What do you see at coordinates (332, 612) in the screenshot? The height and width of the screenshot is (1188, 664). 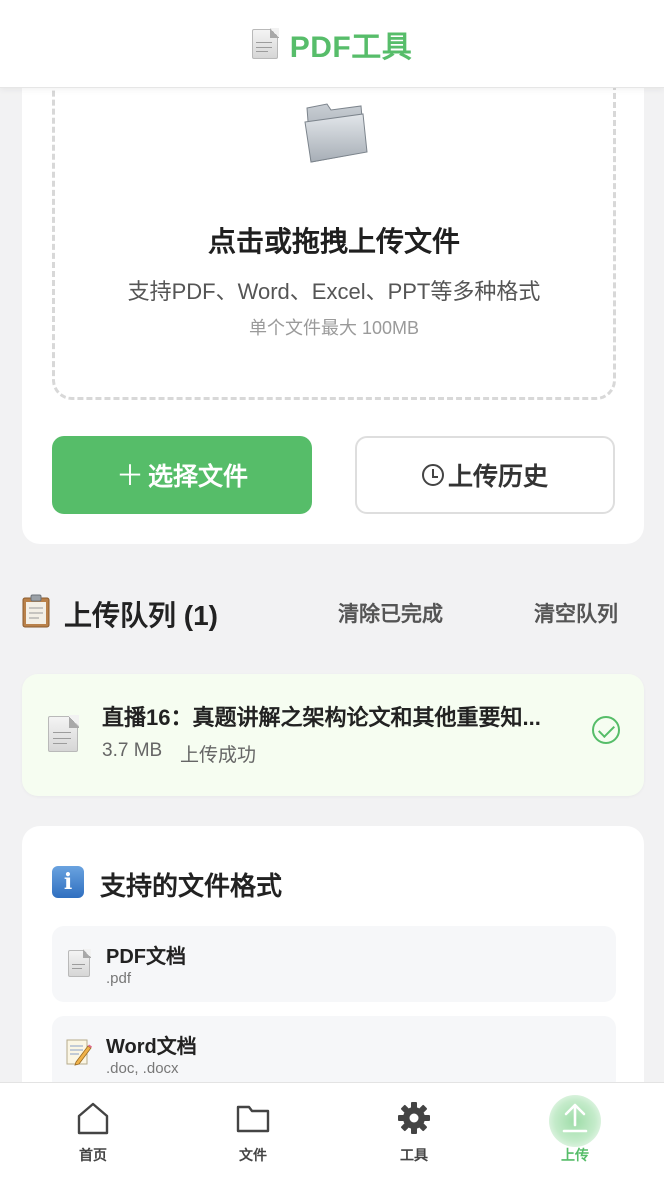 I see `upload-queue-header: 上传队列 (1) 清除已完成 清空队列` at bounding box center [332, 612].